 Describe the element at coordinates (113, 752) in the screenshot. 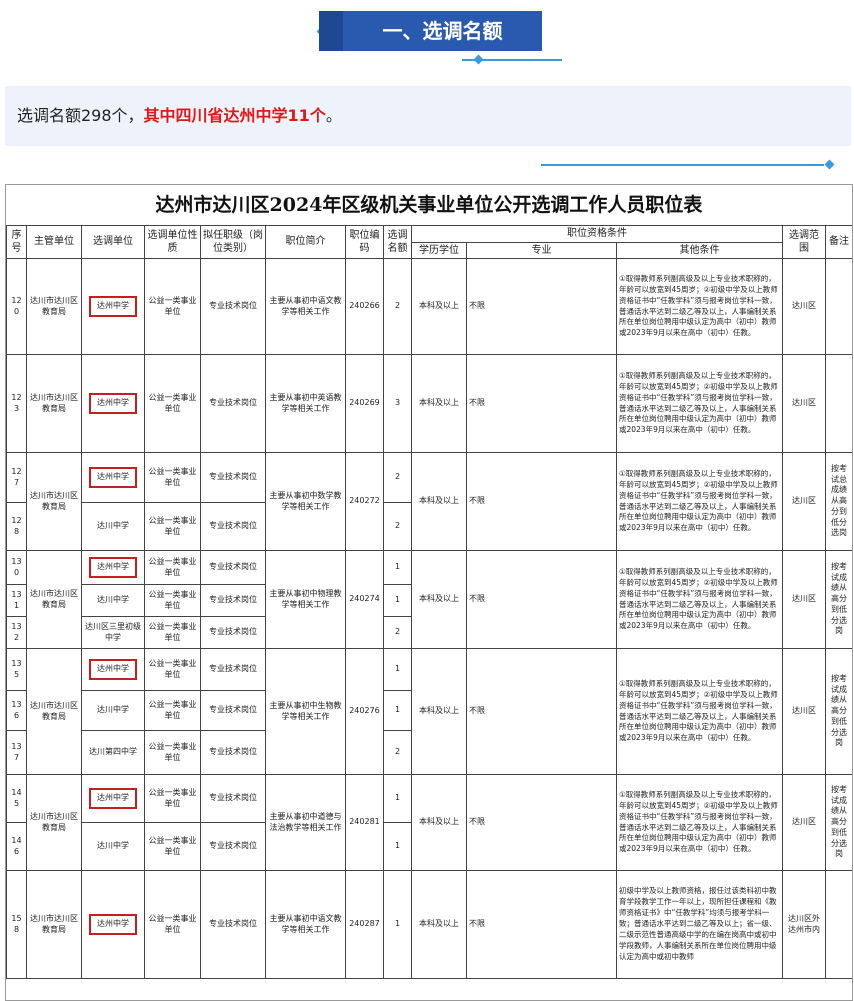

I see `cell-unit: 达川第四中学` at that location.